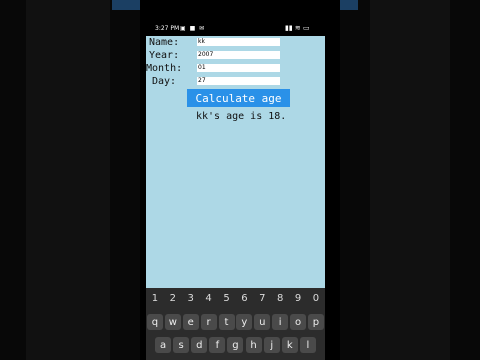 This screenshot has width=480, height=360. Describe the element at coordinates (280, 298) in the screenshot. I see `key-8: 8` at that location.